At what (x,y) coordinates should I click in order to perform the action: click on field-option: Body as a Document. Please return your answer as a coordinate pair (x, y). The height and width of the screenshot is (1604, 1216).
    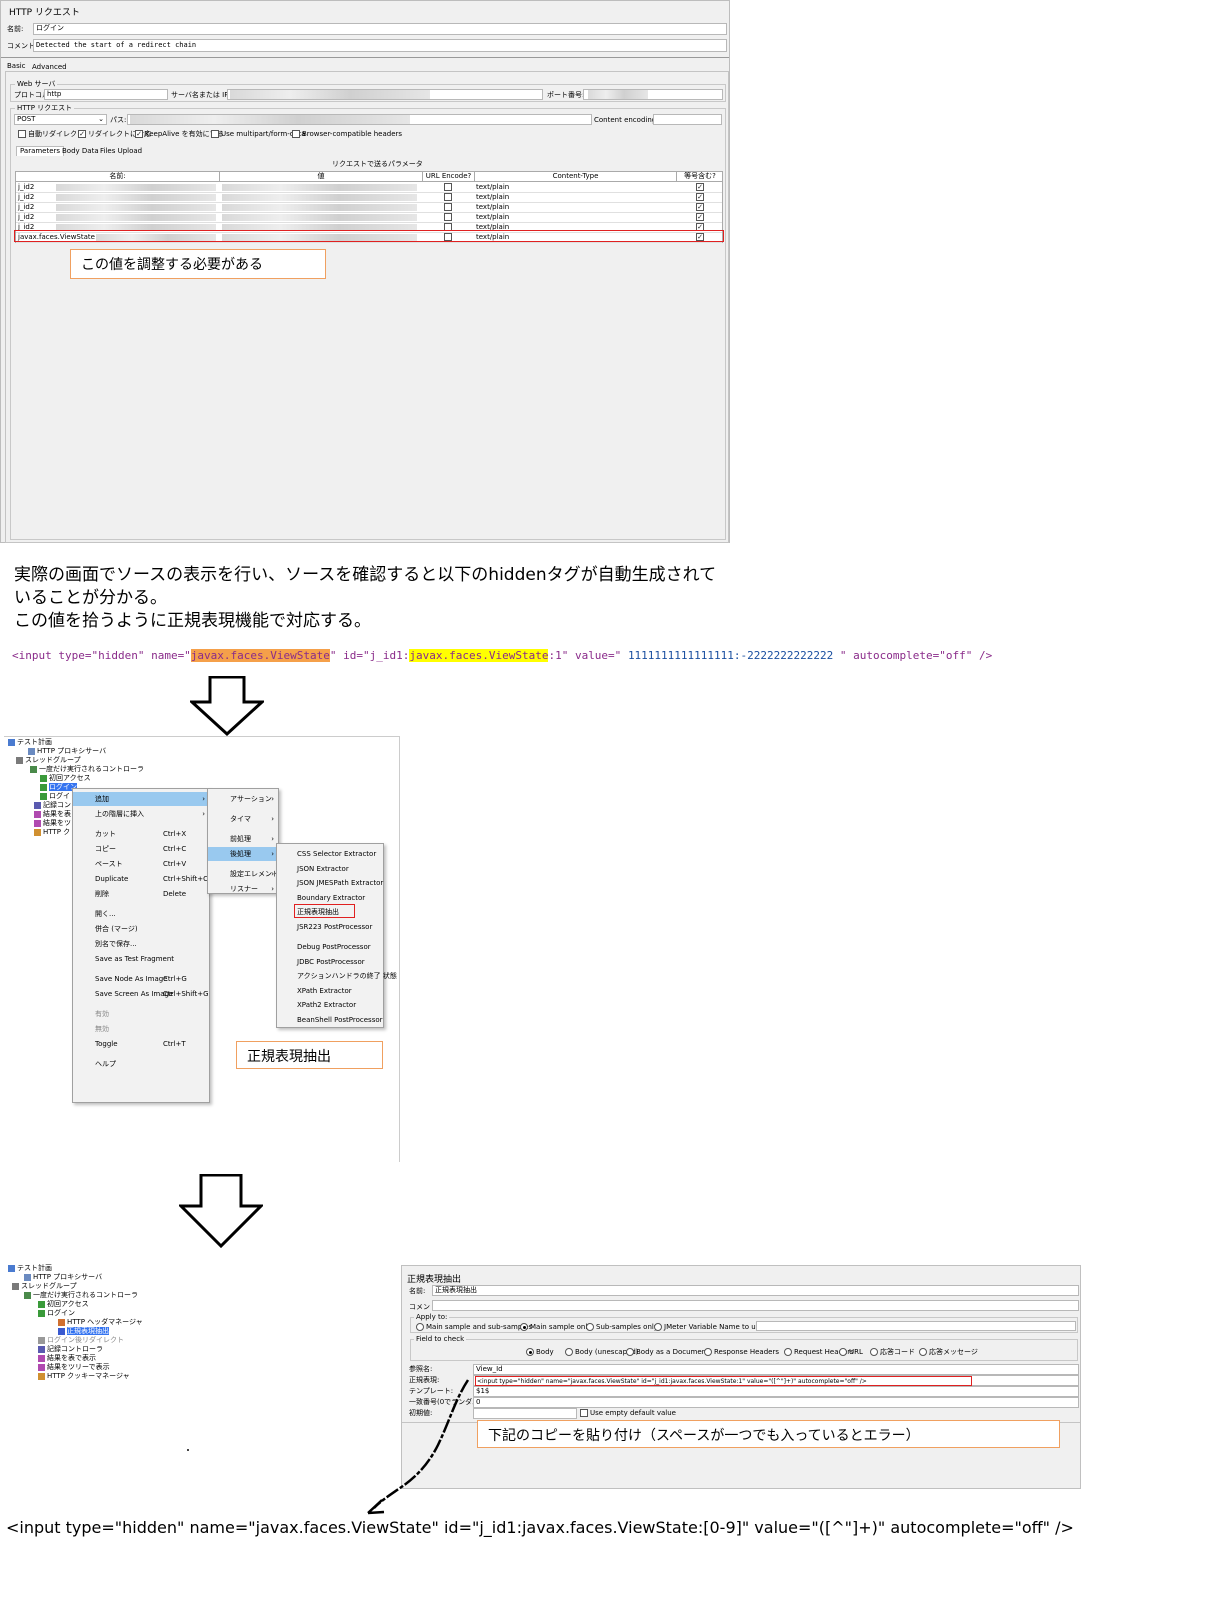
    Looking at the image, I should click on (667, 1352).